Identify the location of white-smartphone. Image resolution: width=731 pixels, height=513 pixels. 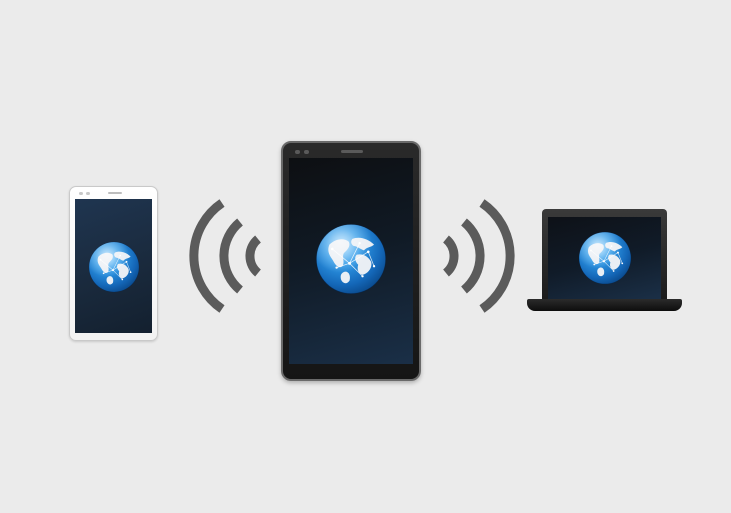
(113, 263).